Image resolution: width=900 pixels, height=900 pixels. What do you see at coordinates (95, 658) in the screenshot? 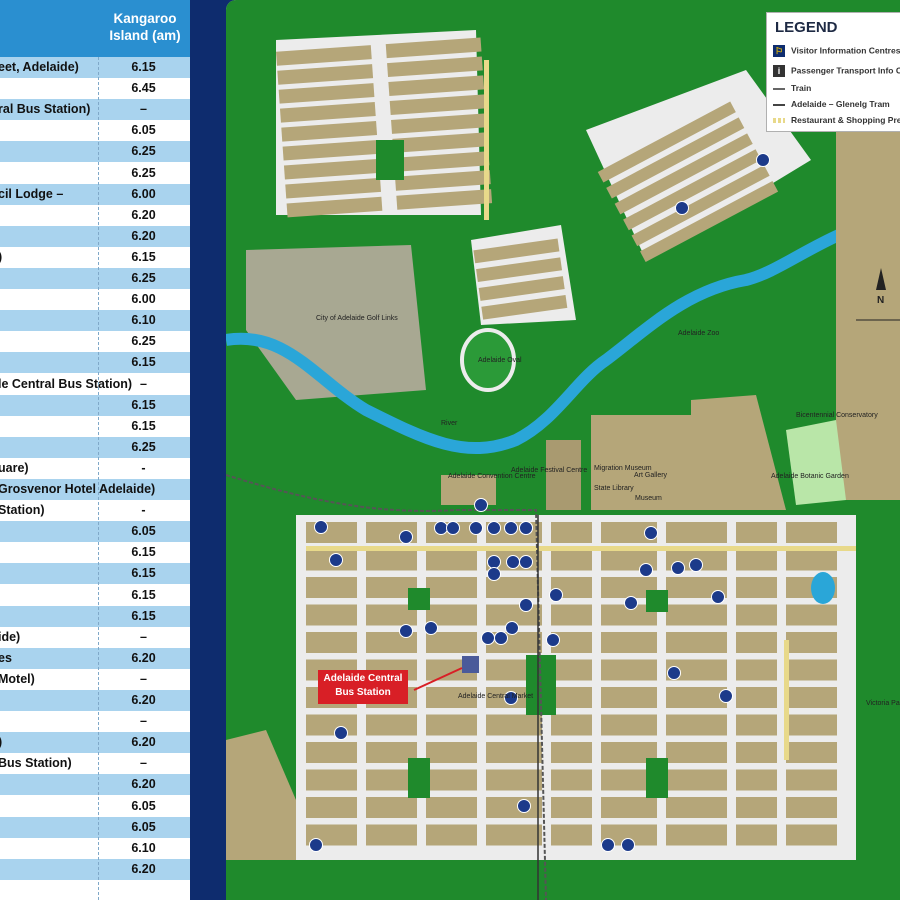
I see `timetable-row: es 6.20` at bounding box center [95, 658].